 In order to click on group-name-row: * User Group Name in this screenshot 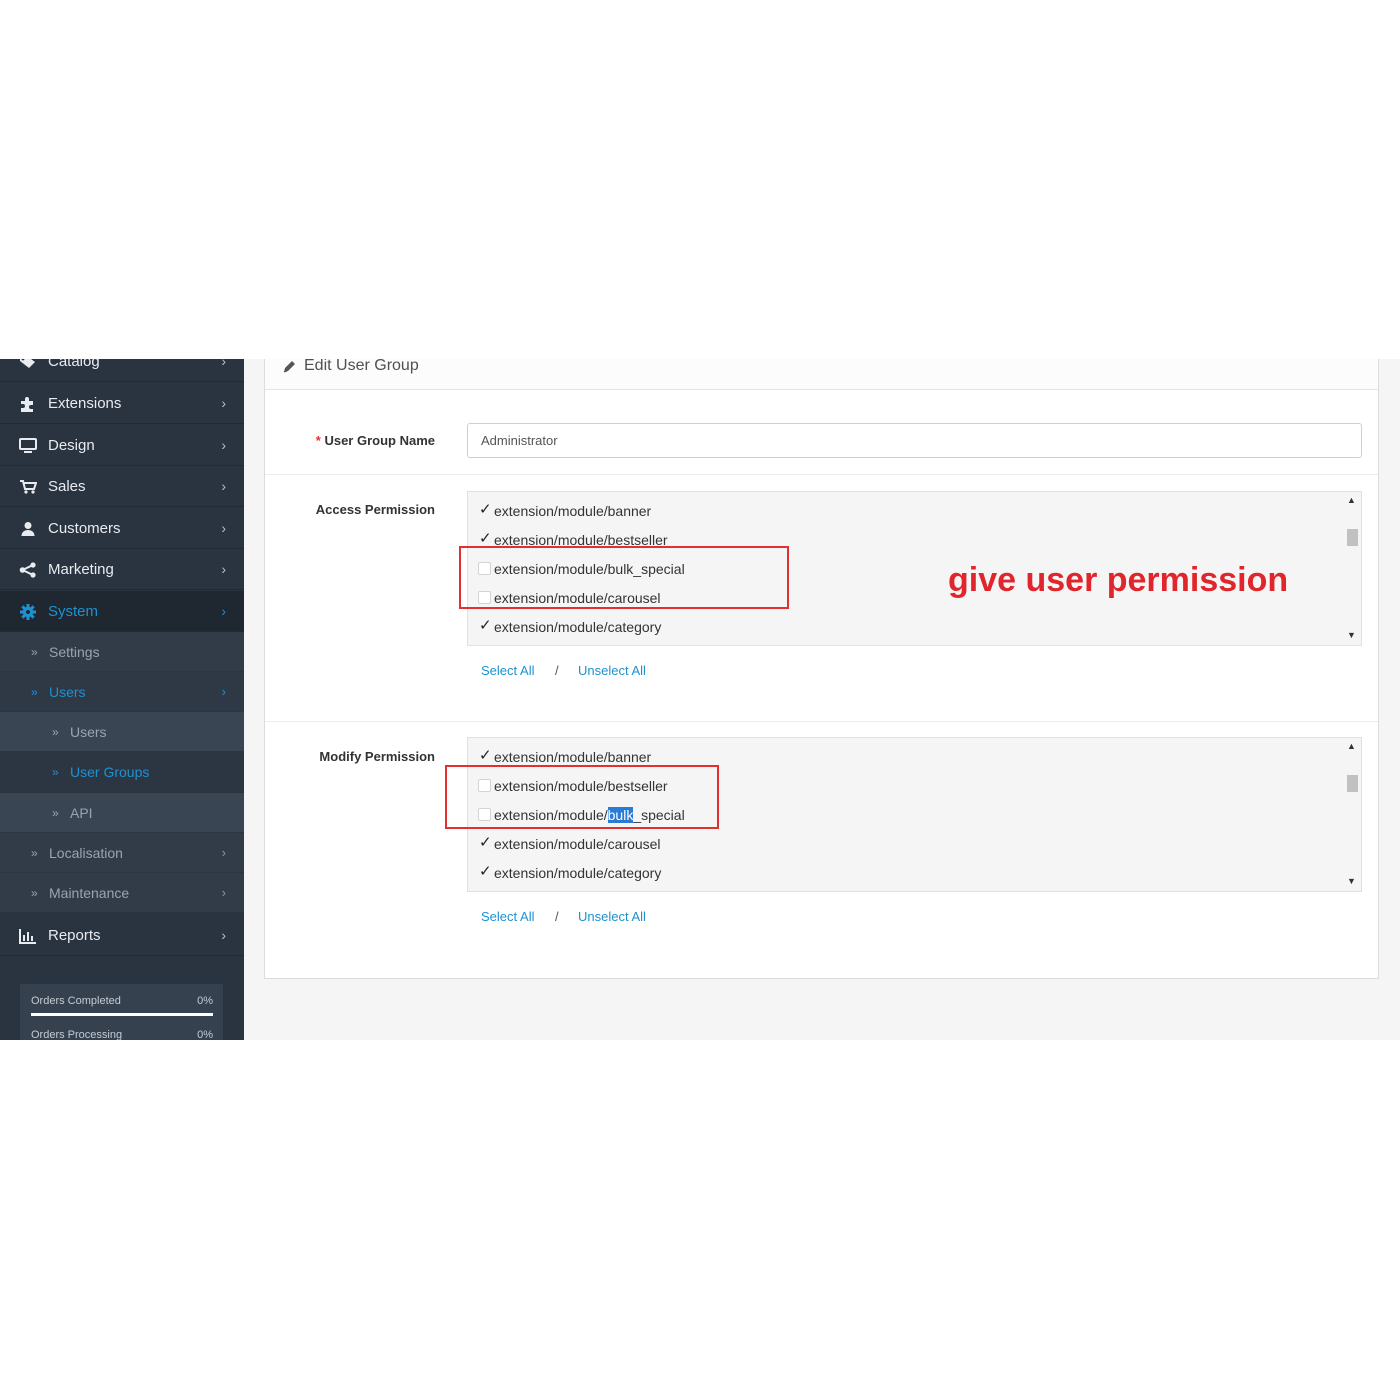, I will do `click(821, 432)`.